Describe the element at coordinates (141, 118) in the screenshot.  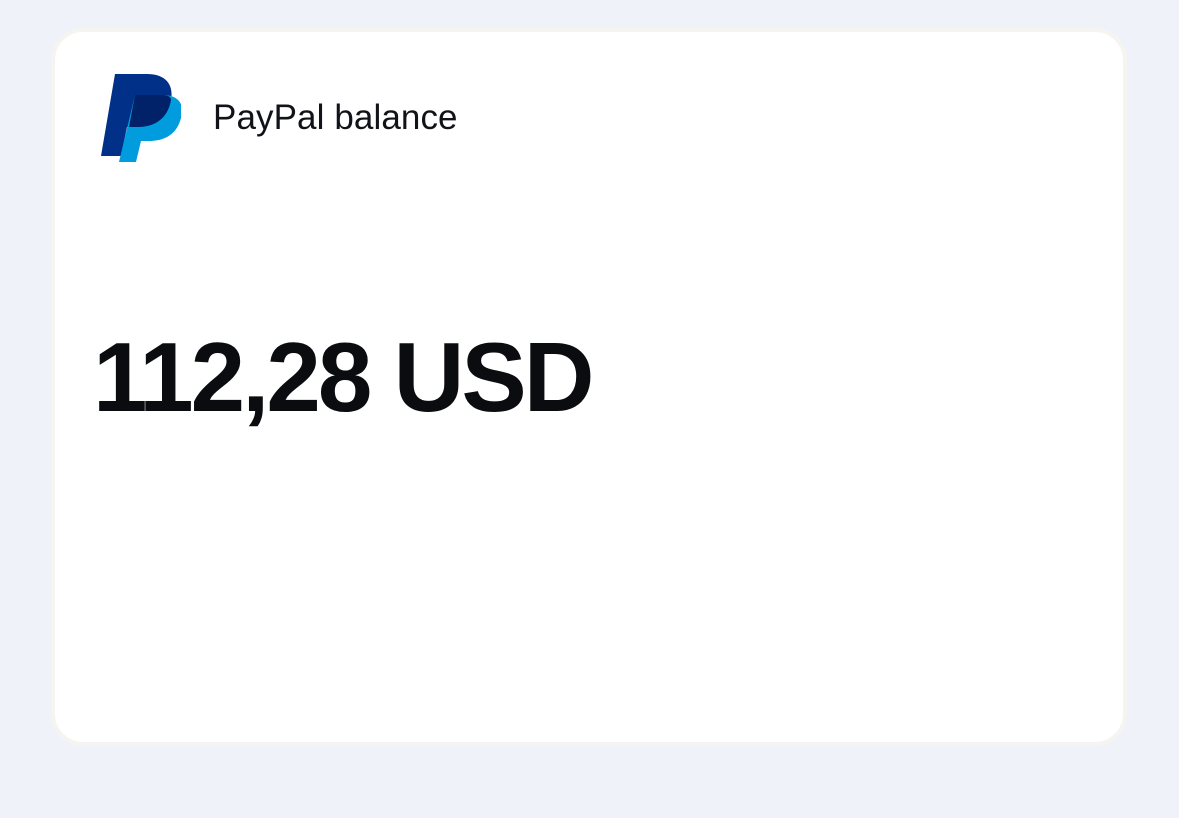
I see `paypal-logo-icon` at that location.